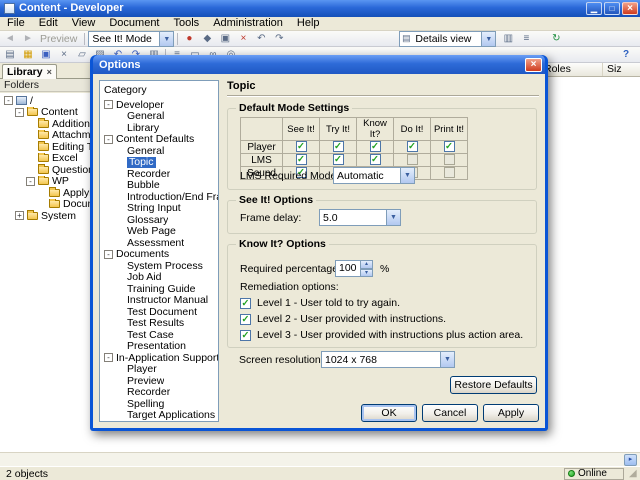 The width and height of the screenshot is (640, 480). I want to click on menu-file: File, so click(16, 23).